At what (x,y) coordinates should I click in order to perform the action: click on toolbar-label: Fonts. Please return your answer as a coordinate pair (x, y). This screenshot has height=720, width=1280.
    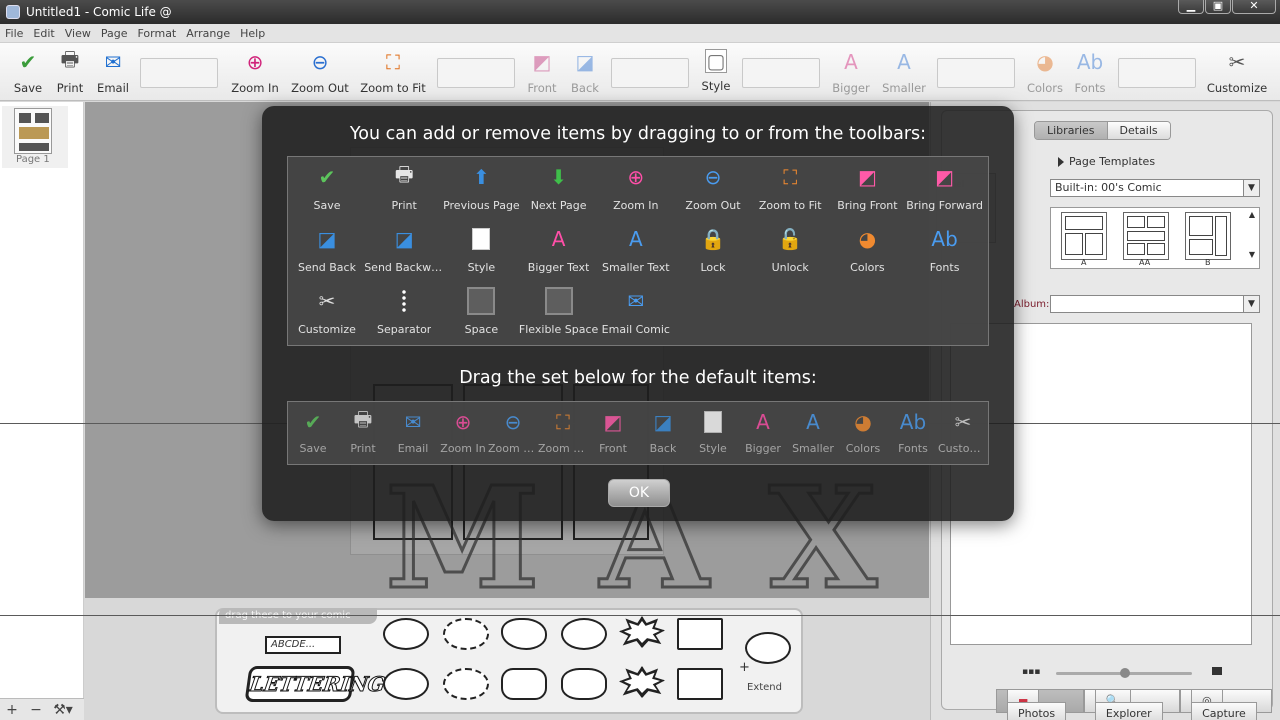
    Looking at the image, I should click on (1090, 88).